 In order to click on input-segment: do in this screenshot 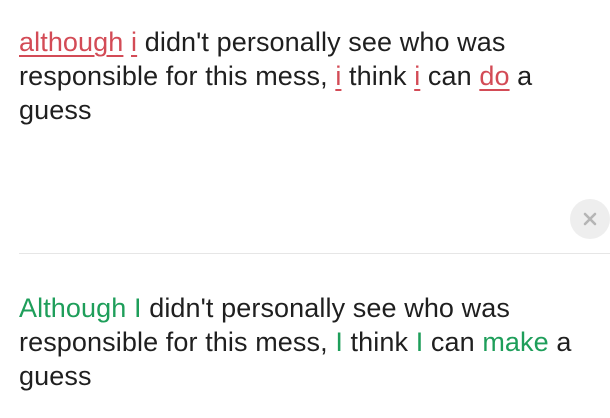, I will do `click(494, 76)`.